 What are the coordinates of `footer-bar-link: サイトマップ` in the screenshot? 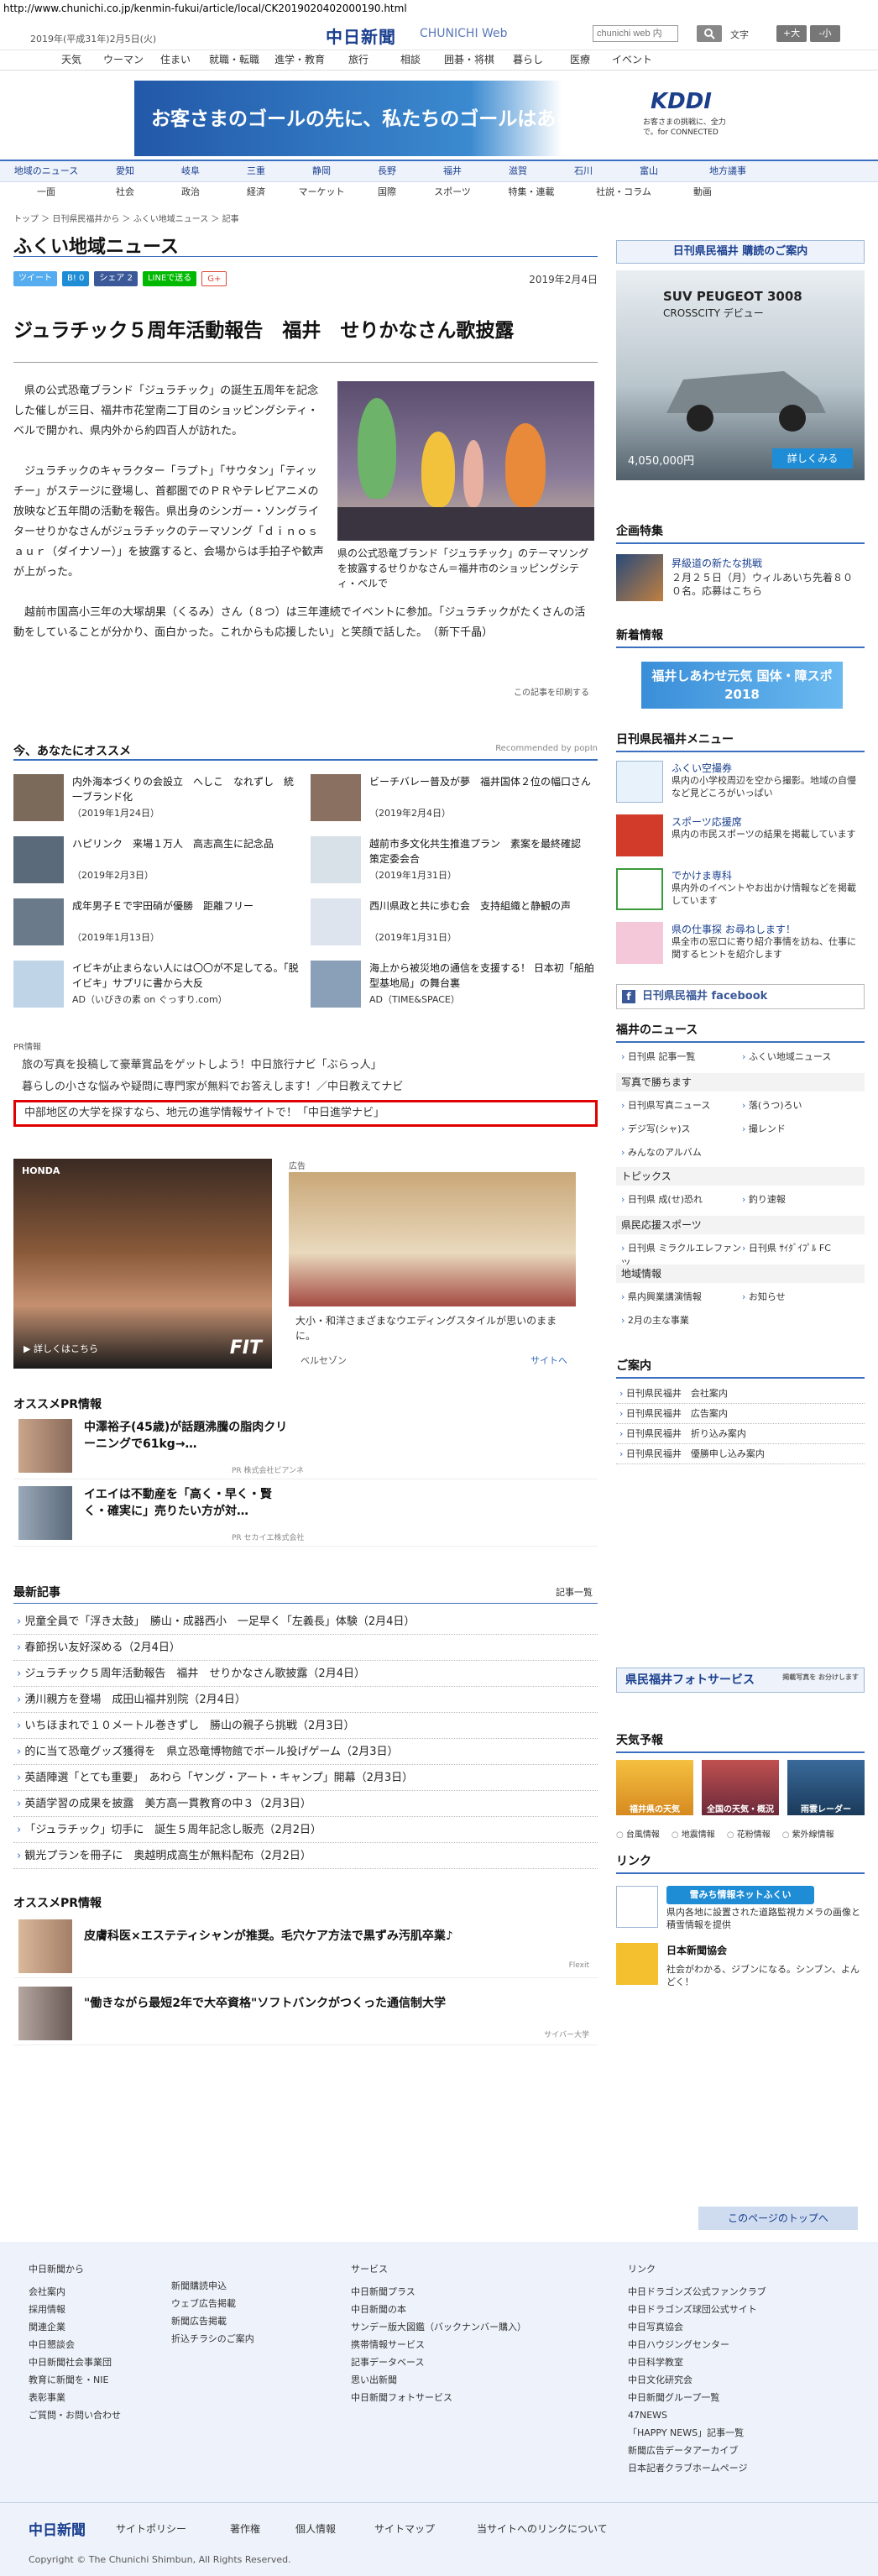 It's located at (404, 2529).